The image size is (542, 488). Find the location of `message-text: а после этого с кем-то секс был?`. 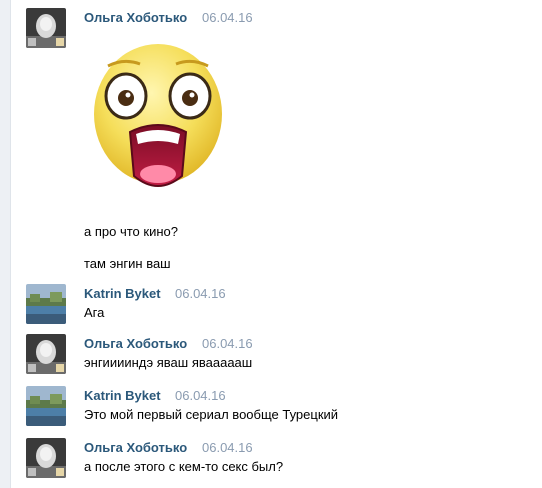

message-text: а после этого с кем-то секс был? is located at coordinates (184, 466).